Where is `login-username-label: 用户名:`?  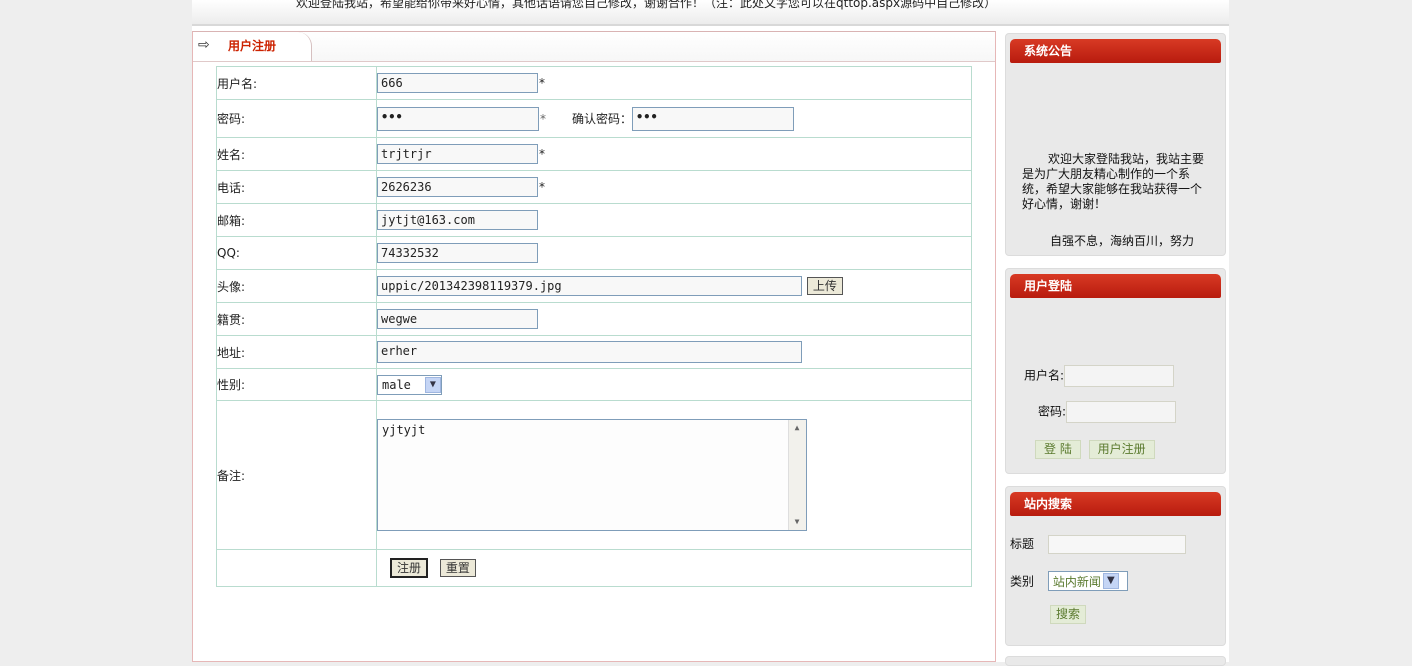
login-username-label: 用户名: is located at coordinates (1044, 375).